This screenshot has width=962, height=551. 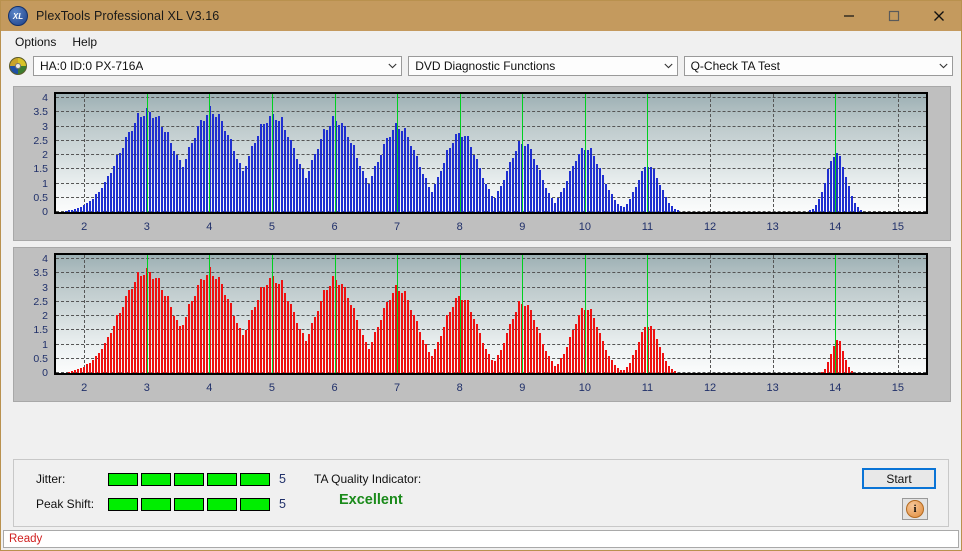 I want to click on x-tick-label: 14, so click(x=835, y=388).